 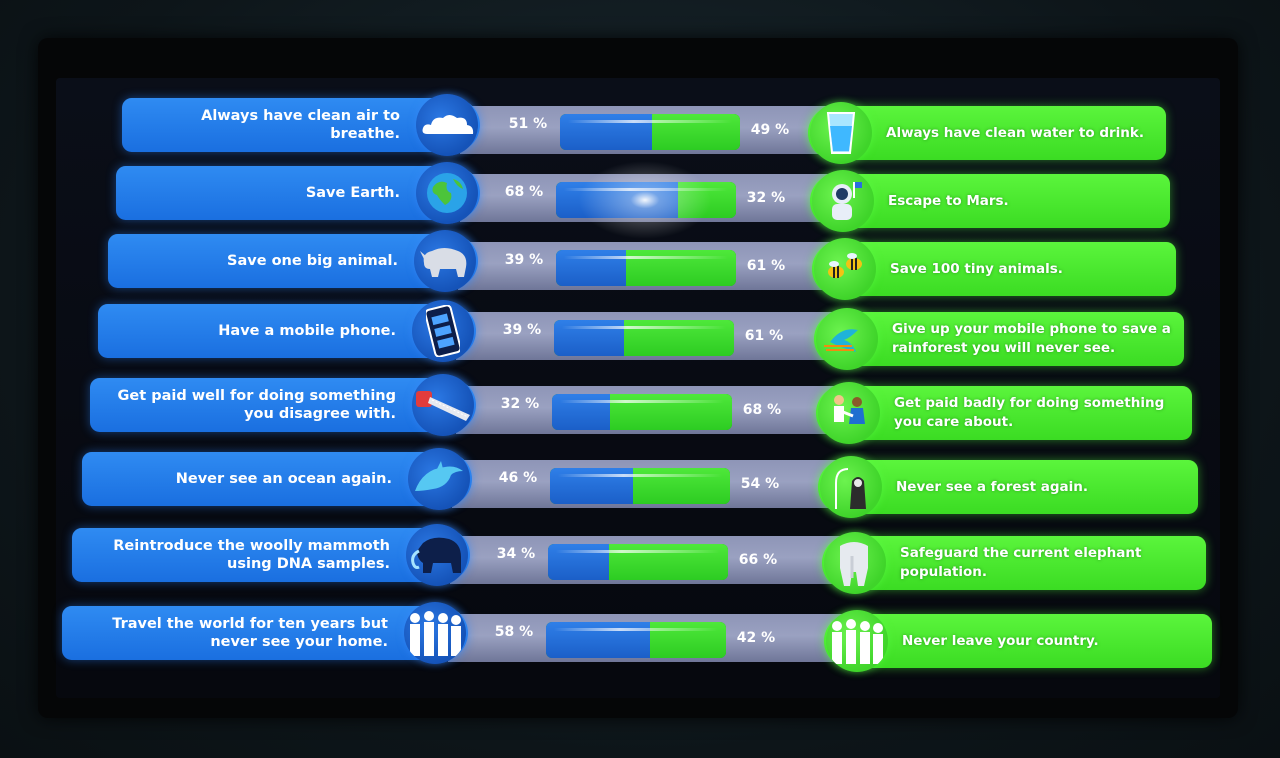 I want to click on cloud-icon, so click(x=447, y=125).